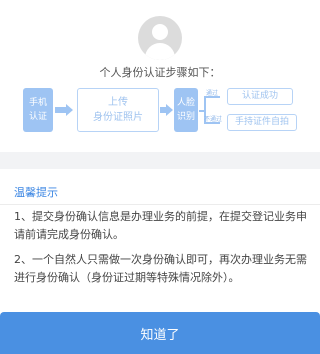  I want to click on step-upload-line2: 身份证照片, so click(118, 117).